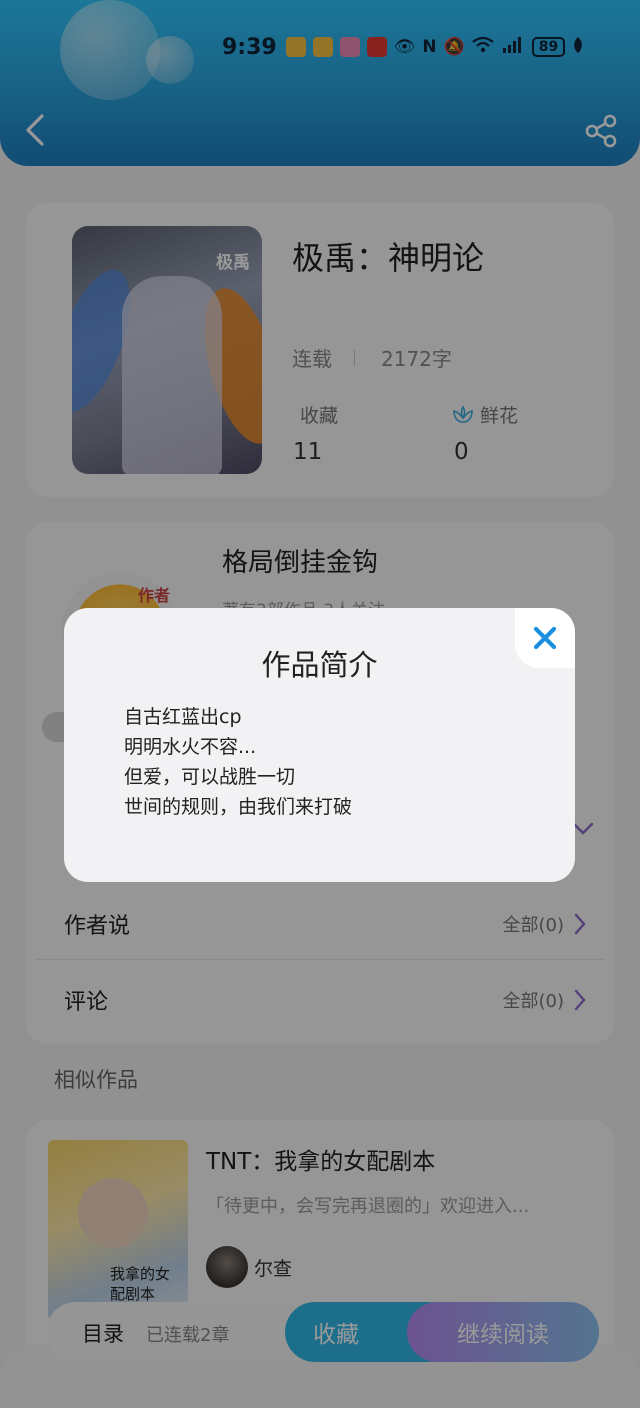 Image resolution: width=640 pixels, height=1408 pixels. I want to click on synopsis-line: 但爱，可以战胜一切, so click(210, 777).